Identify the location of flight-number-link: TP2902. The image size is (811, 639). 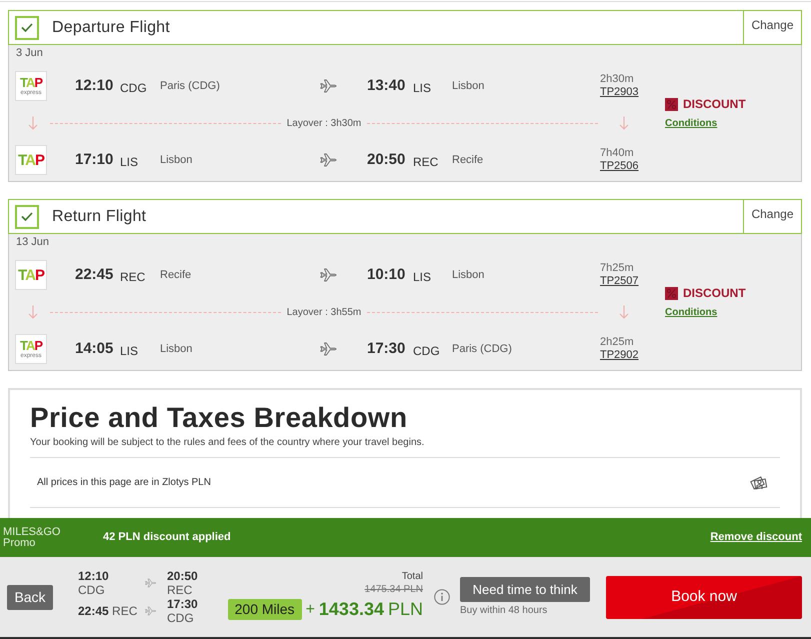
(619, 355).